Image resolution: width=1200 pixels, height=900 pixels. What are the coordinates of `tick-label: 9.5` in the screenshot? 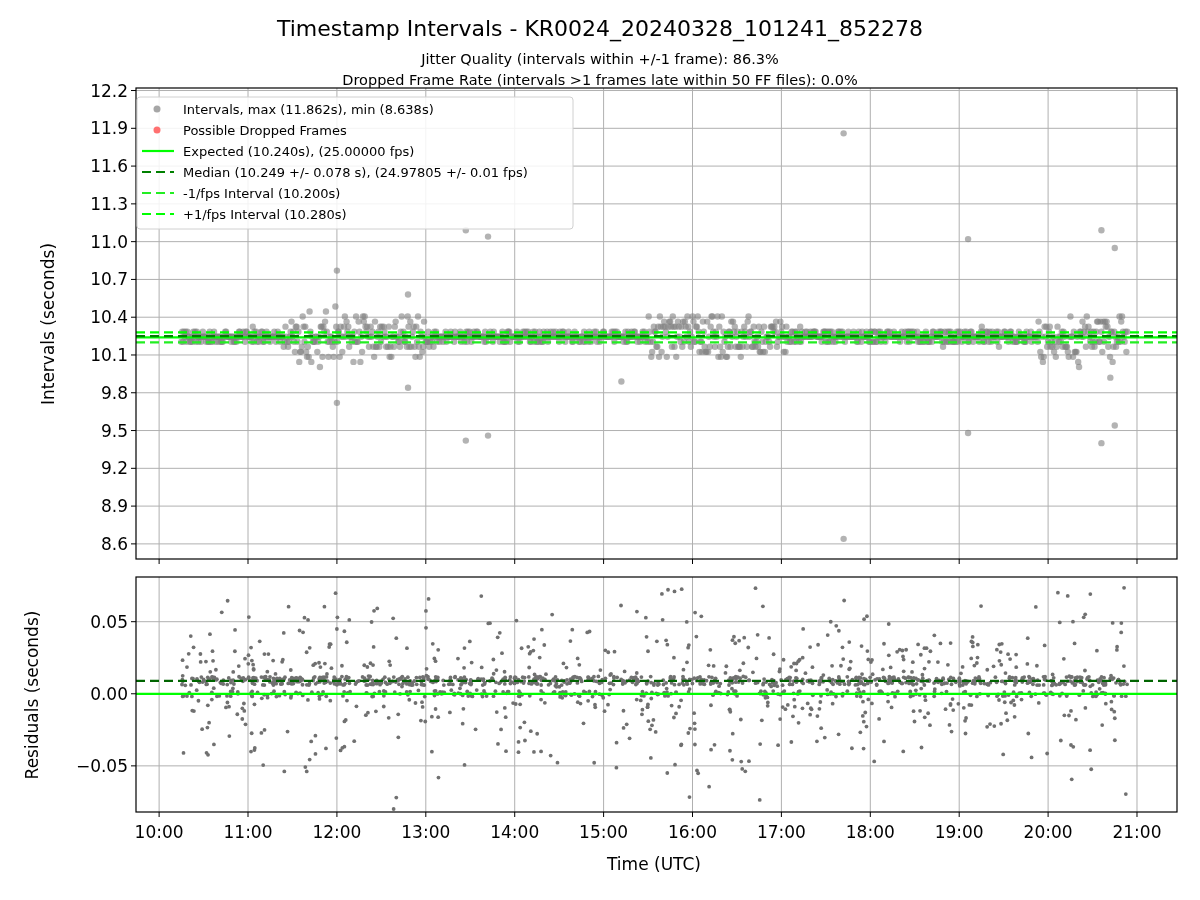 It's located at (114, 430).